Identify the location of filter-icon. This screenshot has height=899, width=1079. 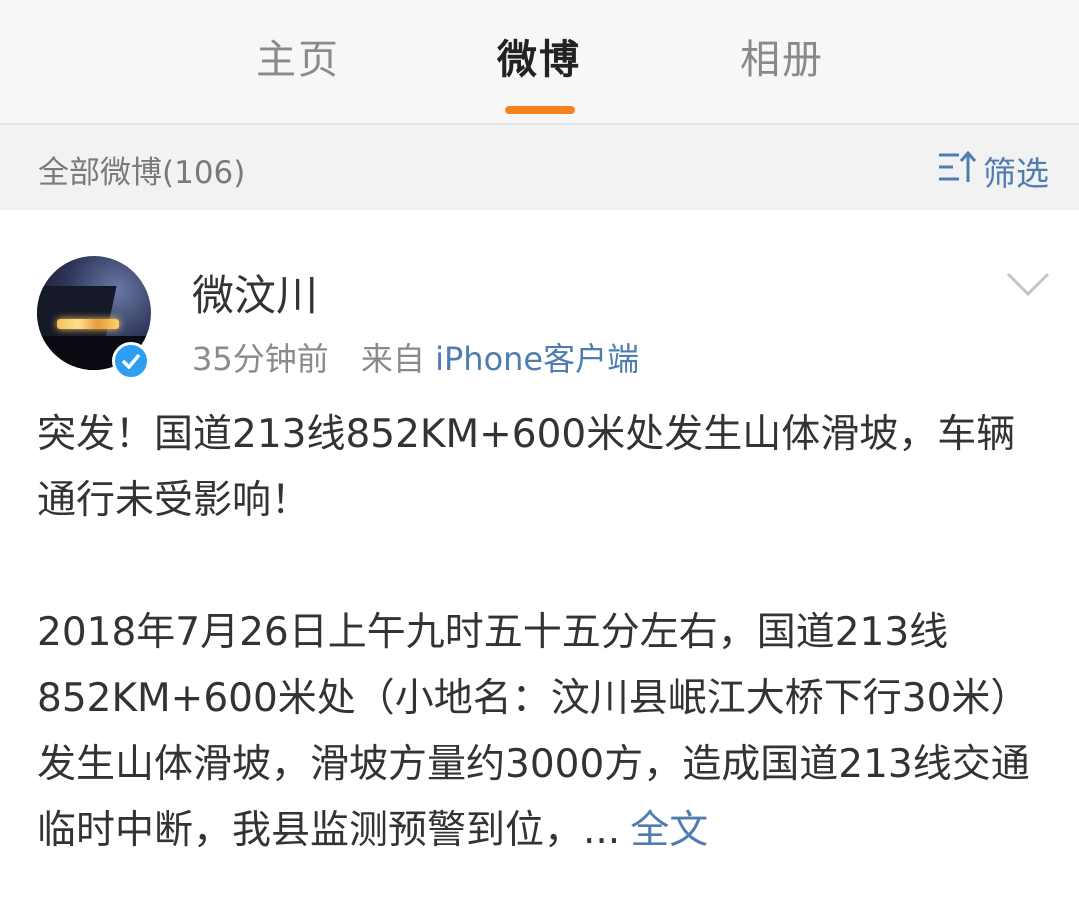
(957, 171).